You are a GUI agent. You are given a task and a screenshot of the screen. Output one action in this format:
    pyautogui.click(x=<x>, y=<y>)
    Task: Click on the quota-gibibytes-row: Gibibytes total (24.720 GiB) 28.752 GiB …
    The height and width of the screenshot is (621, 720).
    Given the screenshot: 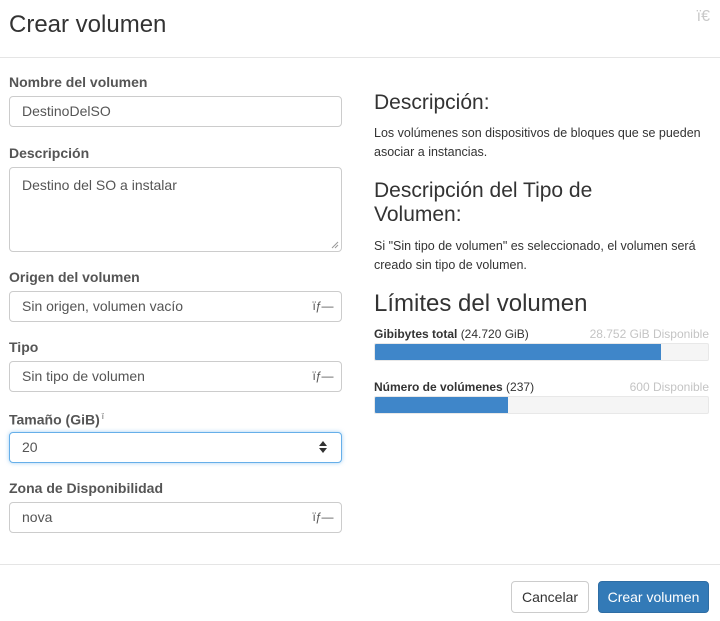 What is the action you would take?
    pyautogui.click(x=541, y=334)
    